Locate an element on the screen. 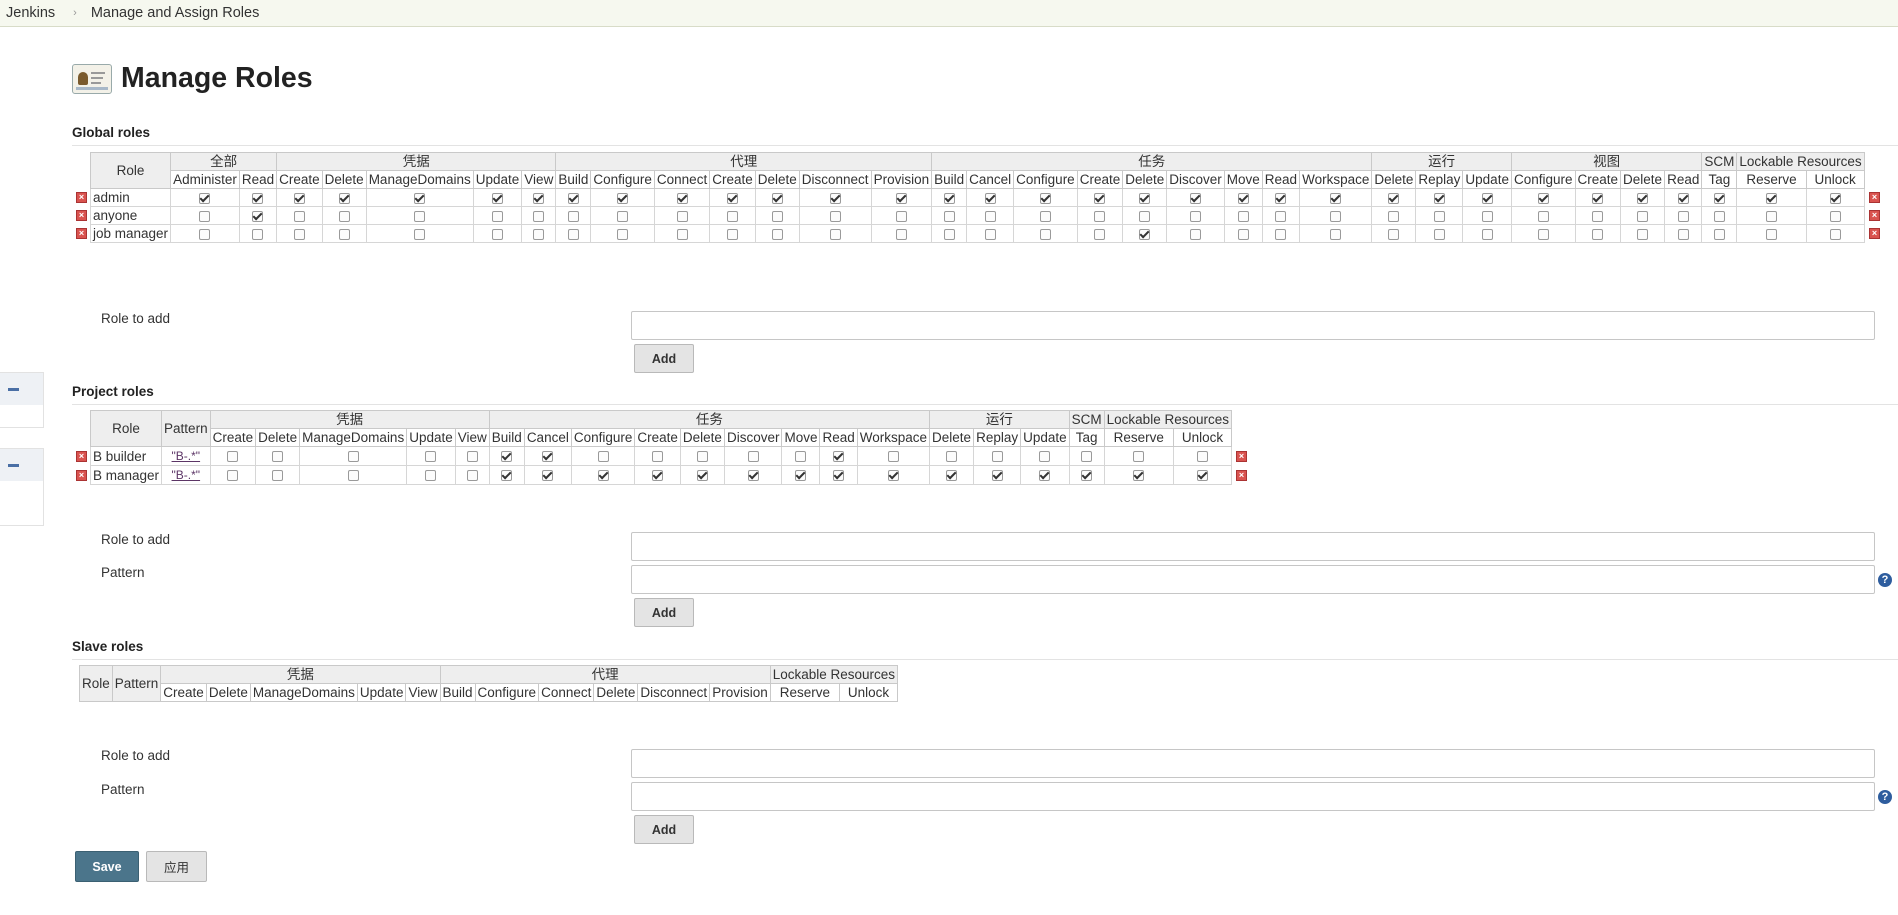  pattern-link: "B-.*" is located at coordinates (186, 456).